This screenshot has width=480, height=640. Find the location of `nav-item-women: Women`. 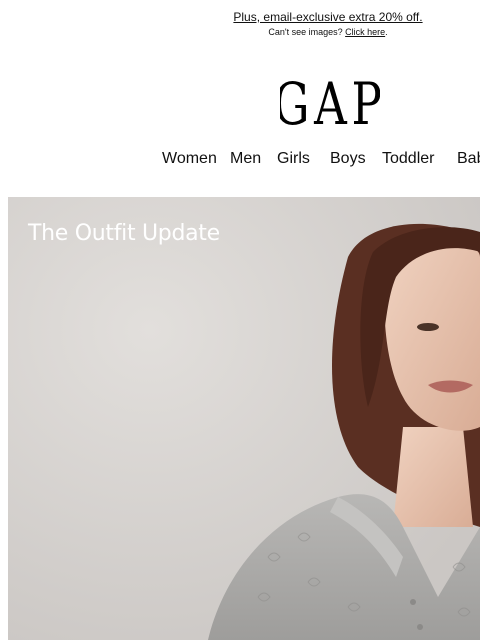

nav-item-women: Women is located at coordinates (189, 159).